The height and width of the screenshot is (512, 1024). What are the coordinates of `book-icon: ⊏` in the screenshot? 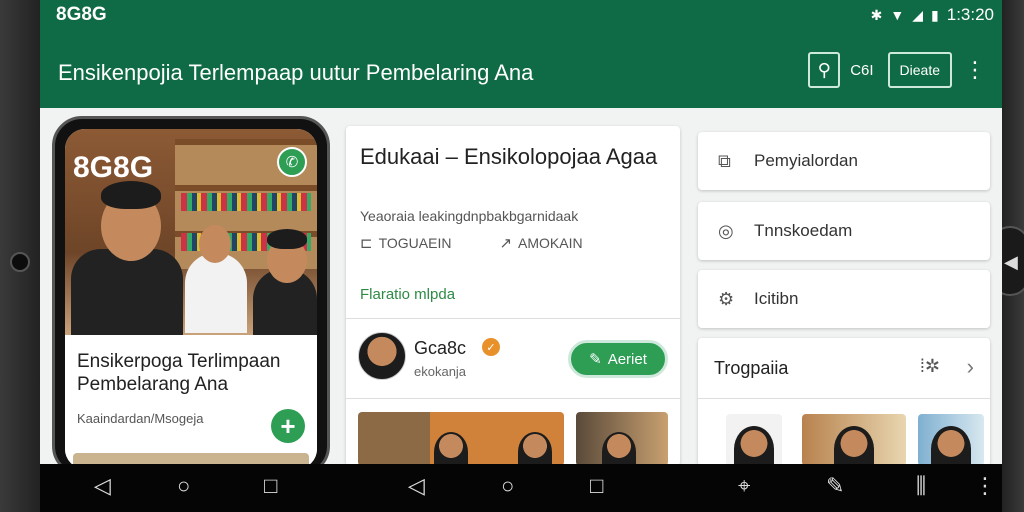 It's located at (366, 243).